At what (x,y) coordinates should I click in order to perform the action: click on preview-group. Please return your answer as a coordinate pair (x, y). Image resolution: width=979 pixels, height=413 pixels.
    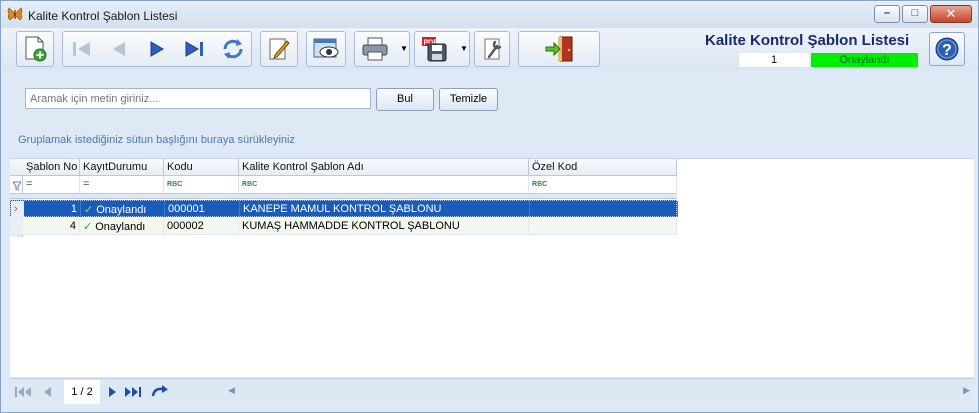
    Looking at the image, I should click on (326, 49).